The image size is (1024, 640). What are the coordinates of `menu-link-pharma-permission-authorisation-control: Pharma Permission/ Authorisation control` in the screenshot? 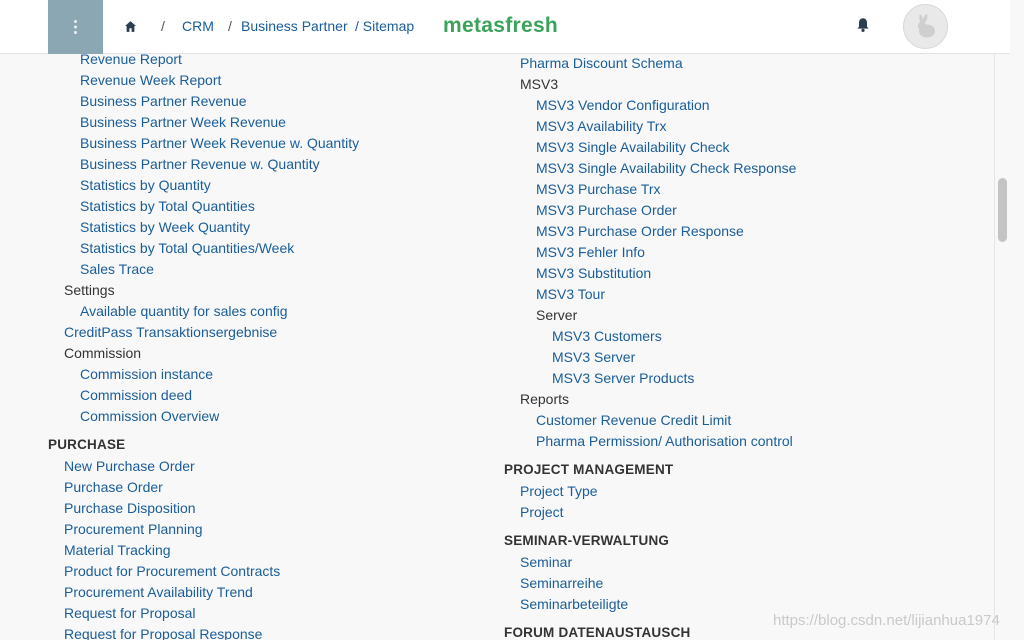 It's located at (664, 441).